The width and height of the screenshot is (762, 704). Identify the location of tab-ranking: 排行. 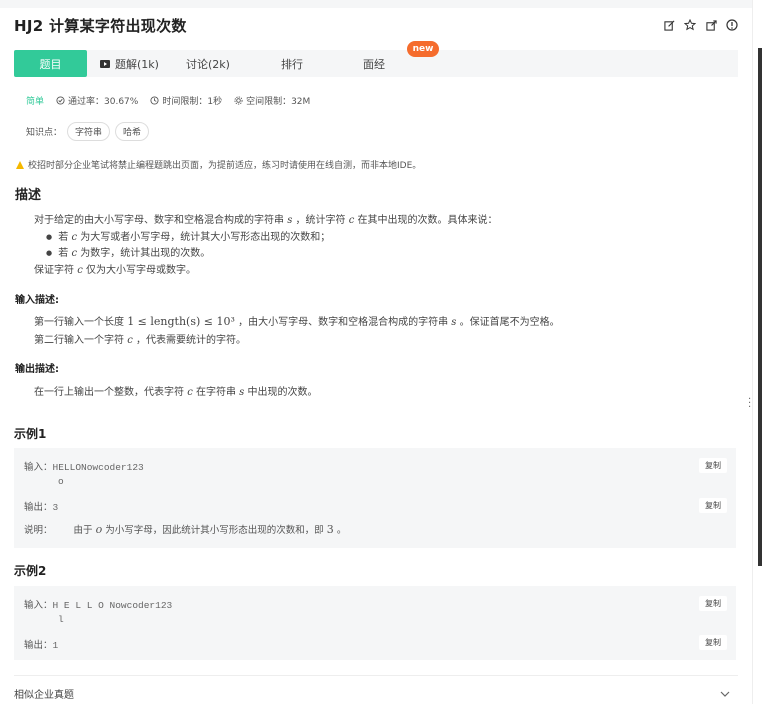
(292, 63).